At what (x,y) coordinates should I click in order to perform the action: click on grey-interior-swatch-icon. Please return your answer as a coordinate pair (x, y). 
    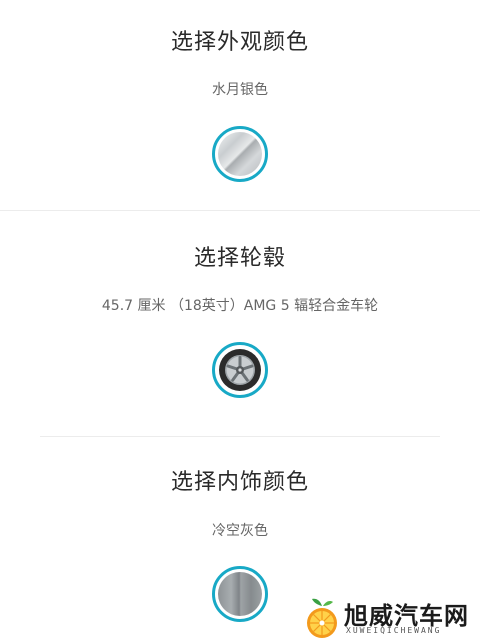
    Looking at the image, I should click on (240, 594).